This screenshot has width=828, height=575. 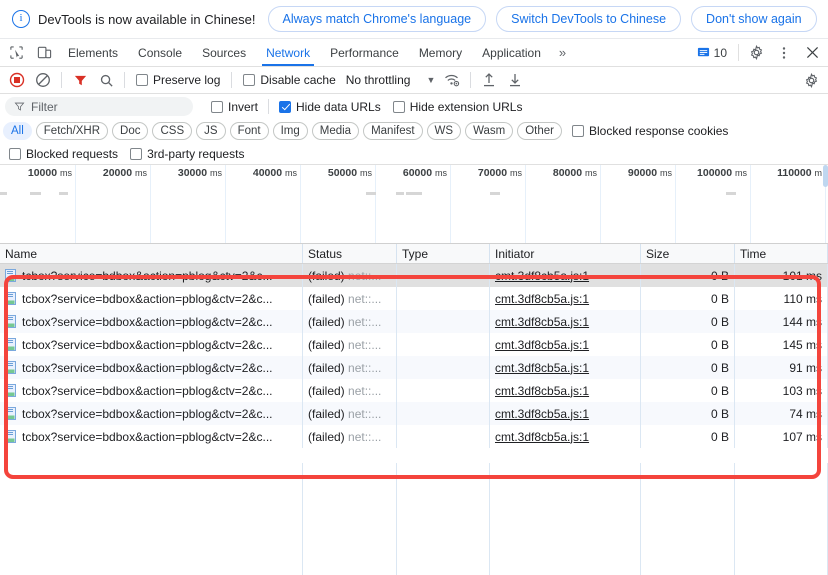 I want to click on network-settings-button, so click(x=811, y=80).